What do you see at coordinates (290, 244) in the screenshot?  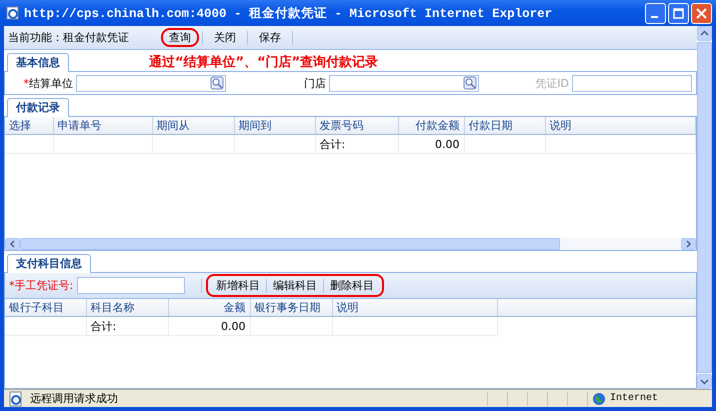 I see `scroll-thumb` at bounding box center [290, 244].